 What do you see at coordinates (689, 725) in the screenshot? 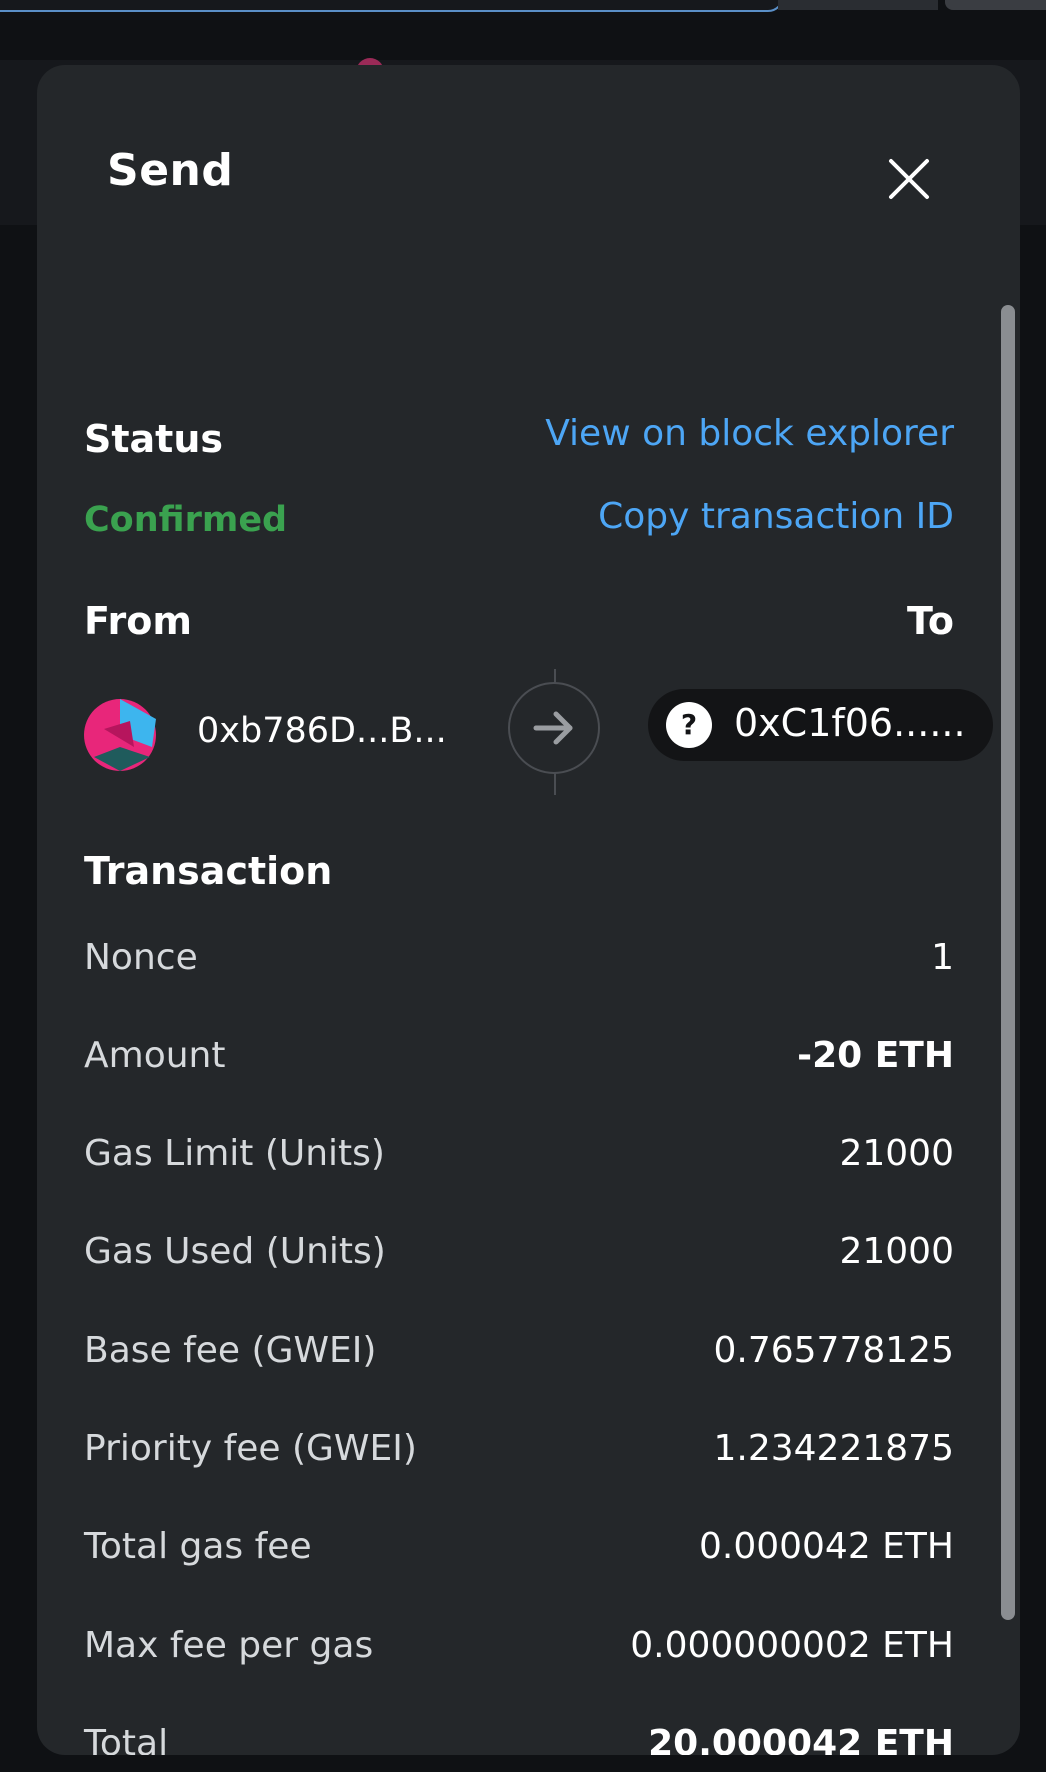
I see `question-icon: ?` at bounding box center [689, 725].